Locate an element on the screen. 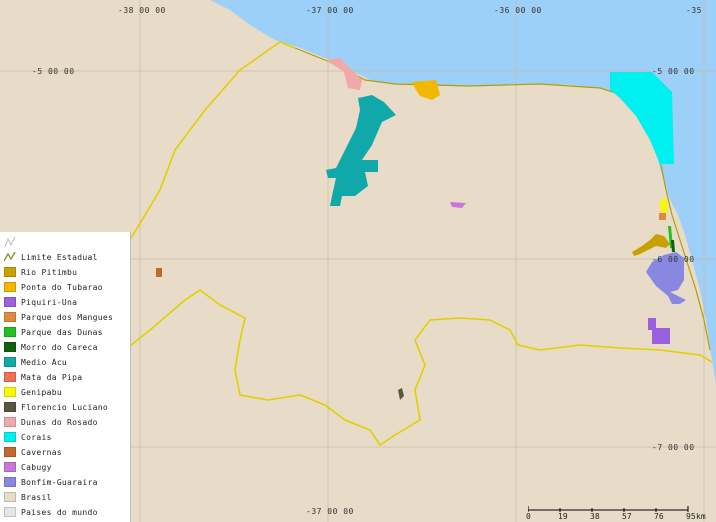  cavernas-area is located at coordinates (159, 272).